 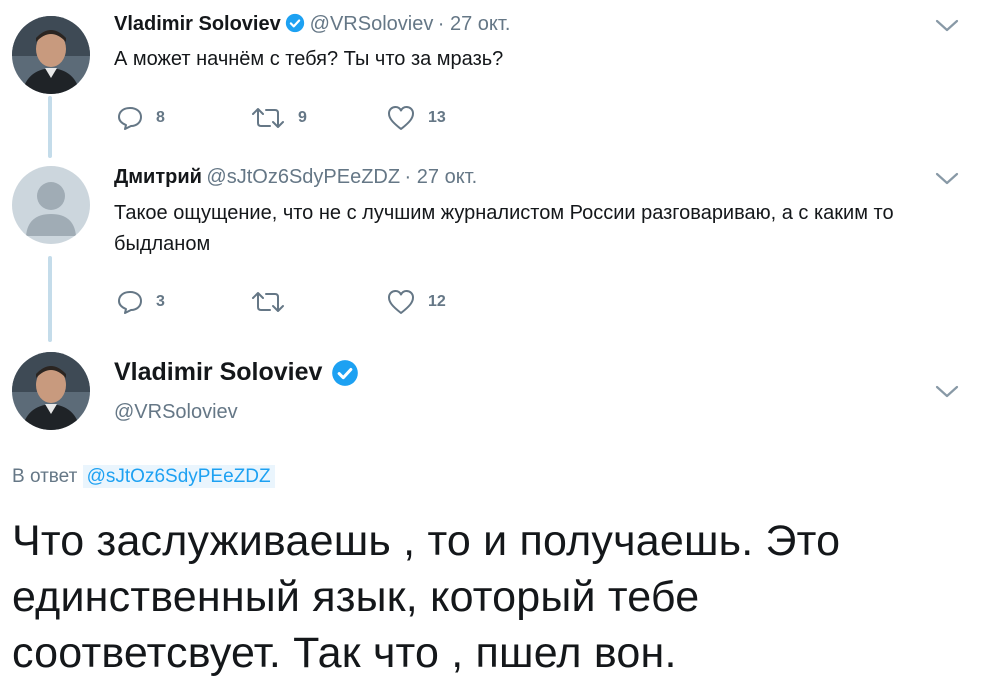 I want to click on reply-handle-link: @sJtOz6SdyPEeZDZ, so click(x=178, y=476).